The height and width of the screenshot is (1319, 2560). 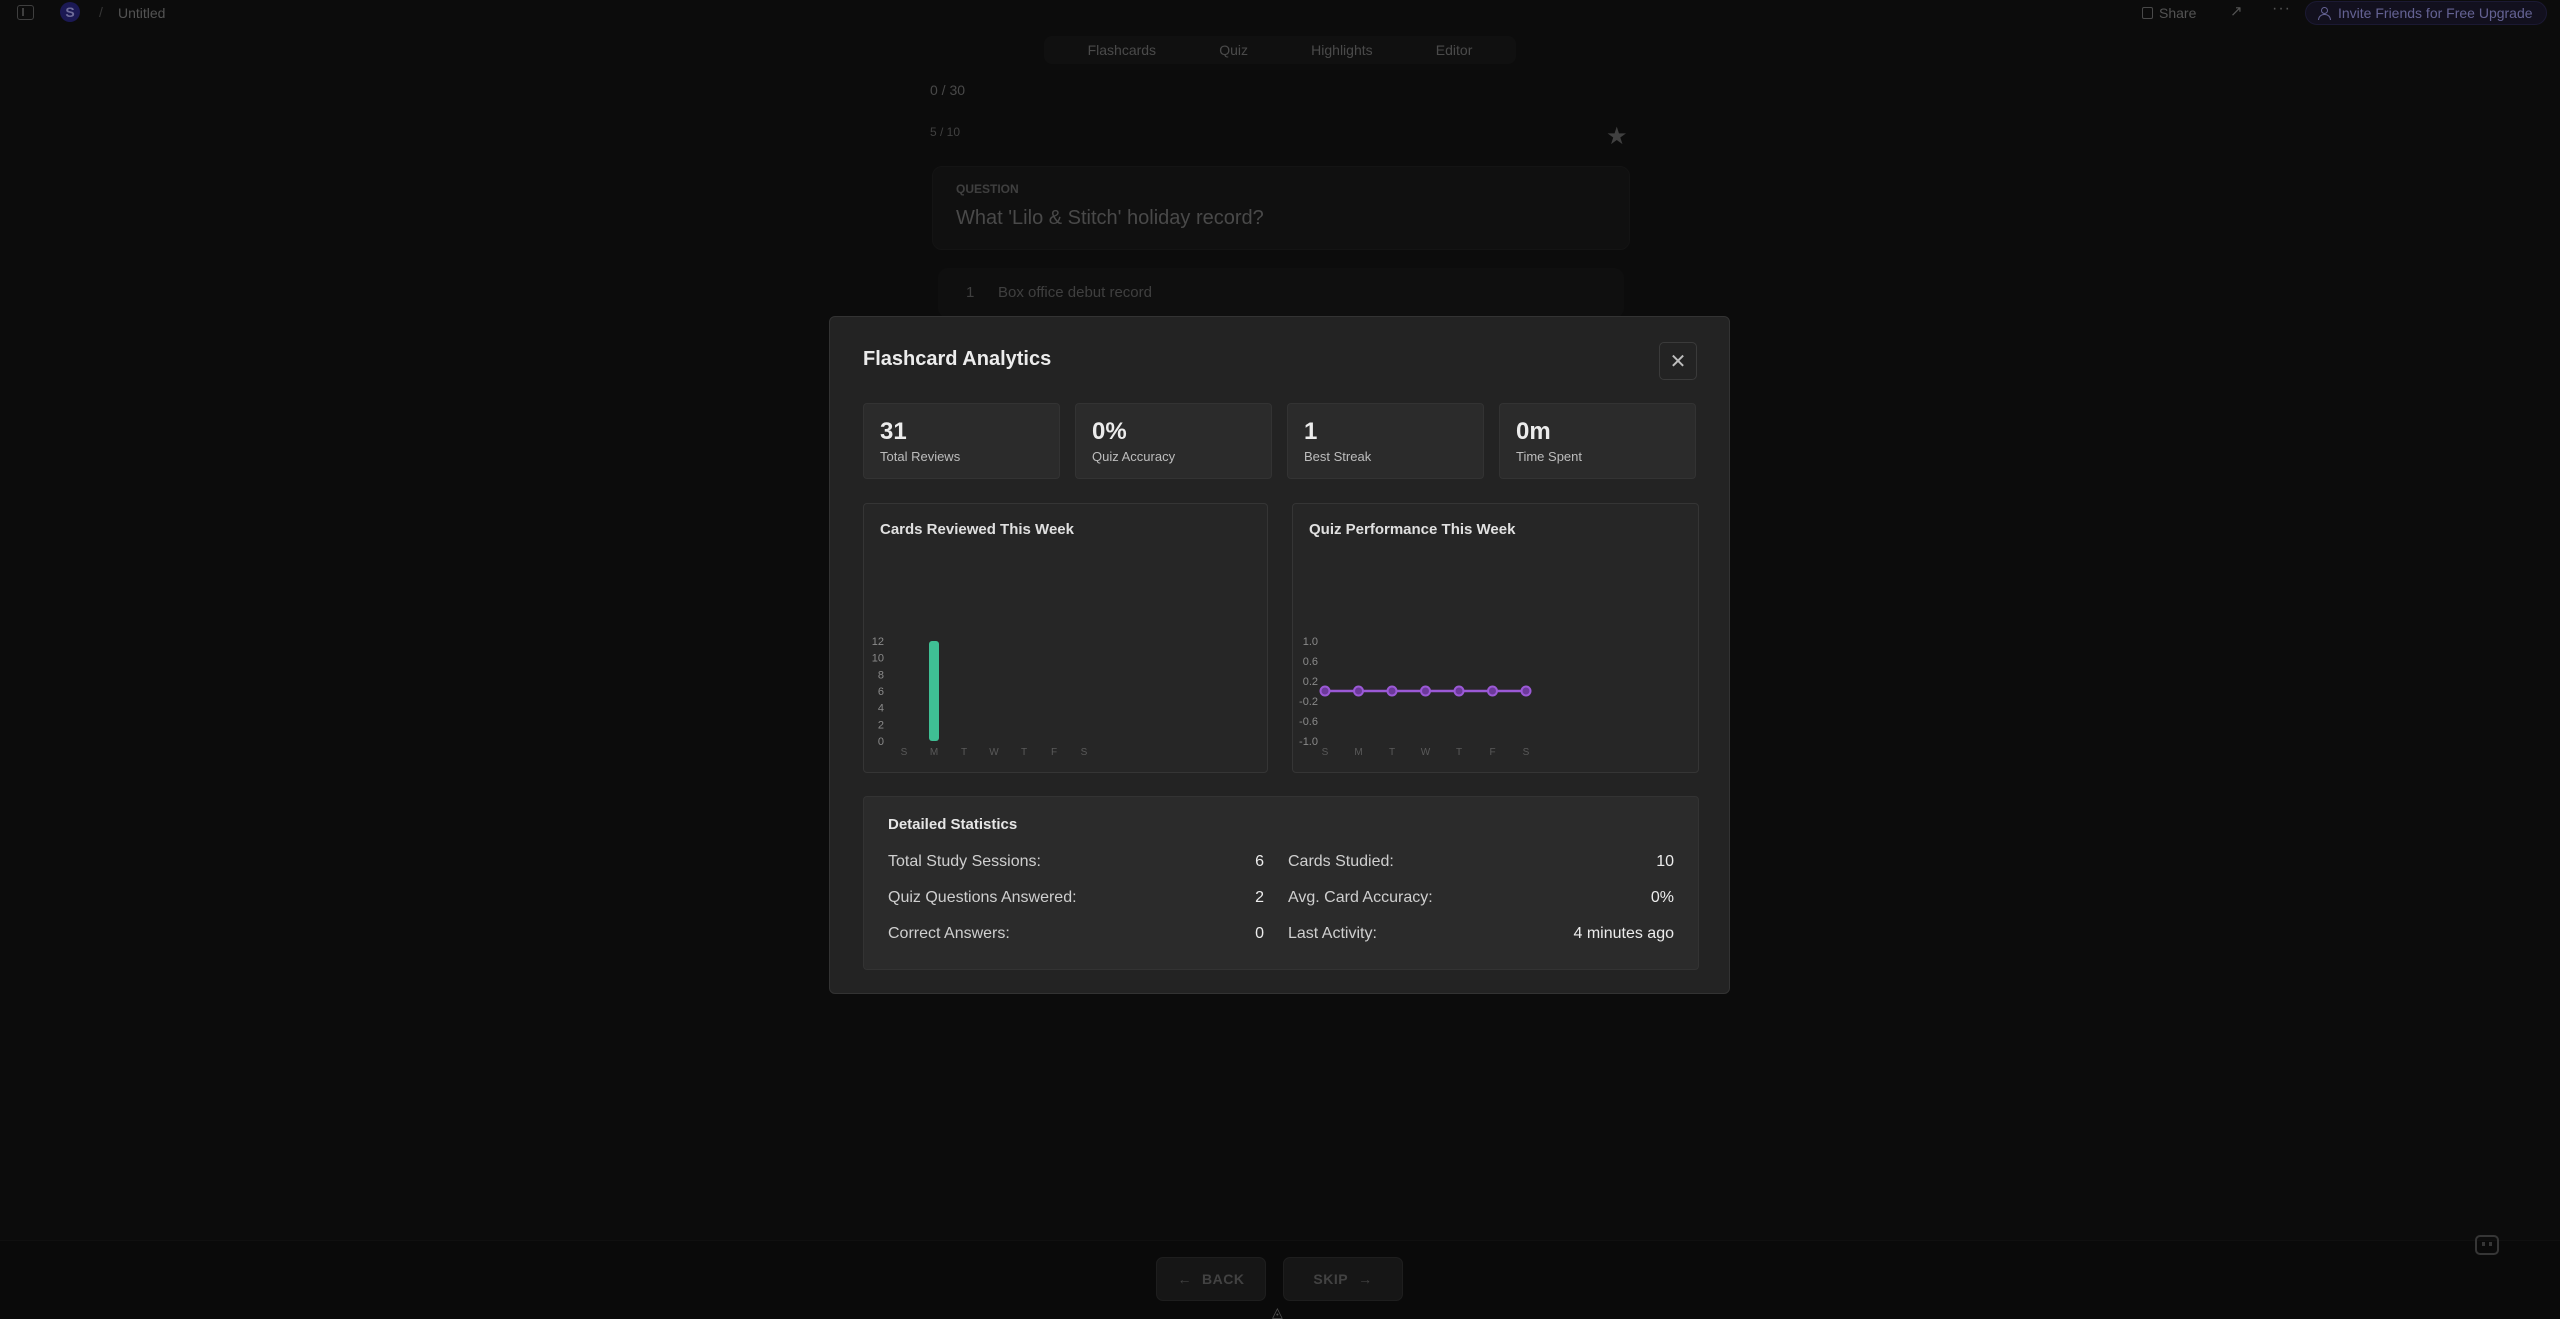 What do you see at coordinates (878, 659) in the screenshot?
I see `y-tick-label: 10` at bounding box center [878, 659].